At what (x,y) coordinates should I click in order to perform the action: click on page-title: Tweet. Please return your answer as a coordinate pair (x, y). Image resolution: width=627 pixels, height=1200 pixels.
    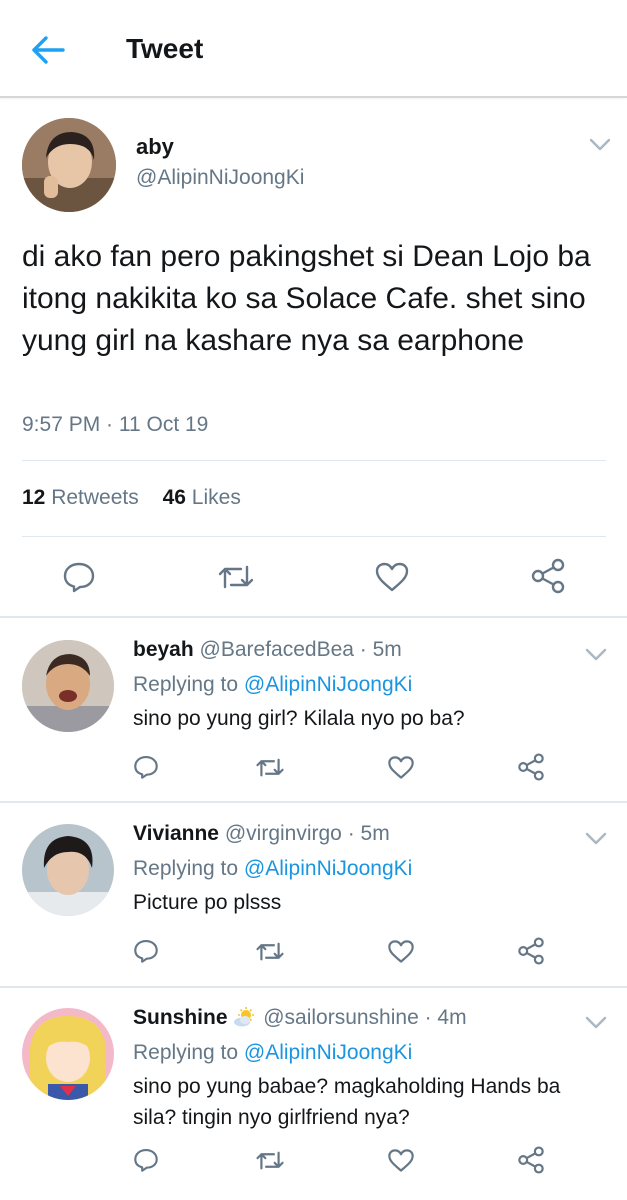
    Looking at the image, I should click on (165, 48).